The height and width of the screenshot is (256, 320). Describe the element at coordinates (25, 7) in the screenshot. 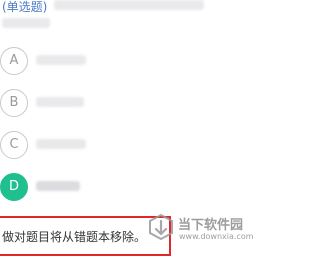

I see `question-type-label: (单选题)` at that location.